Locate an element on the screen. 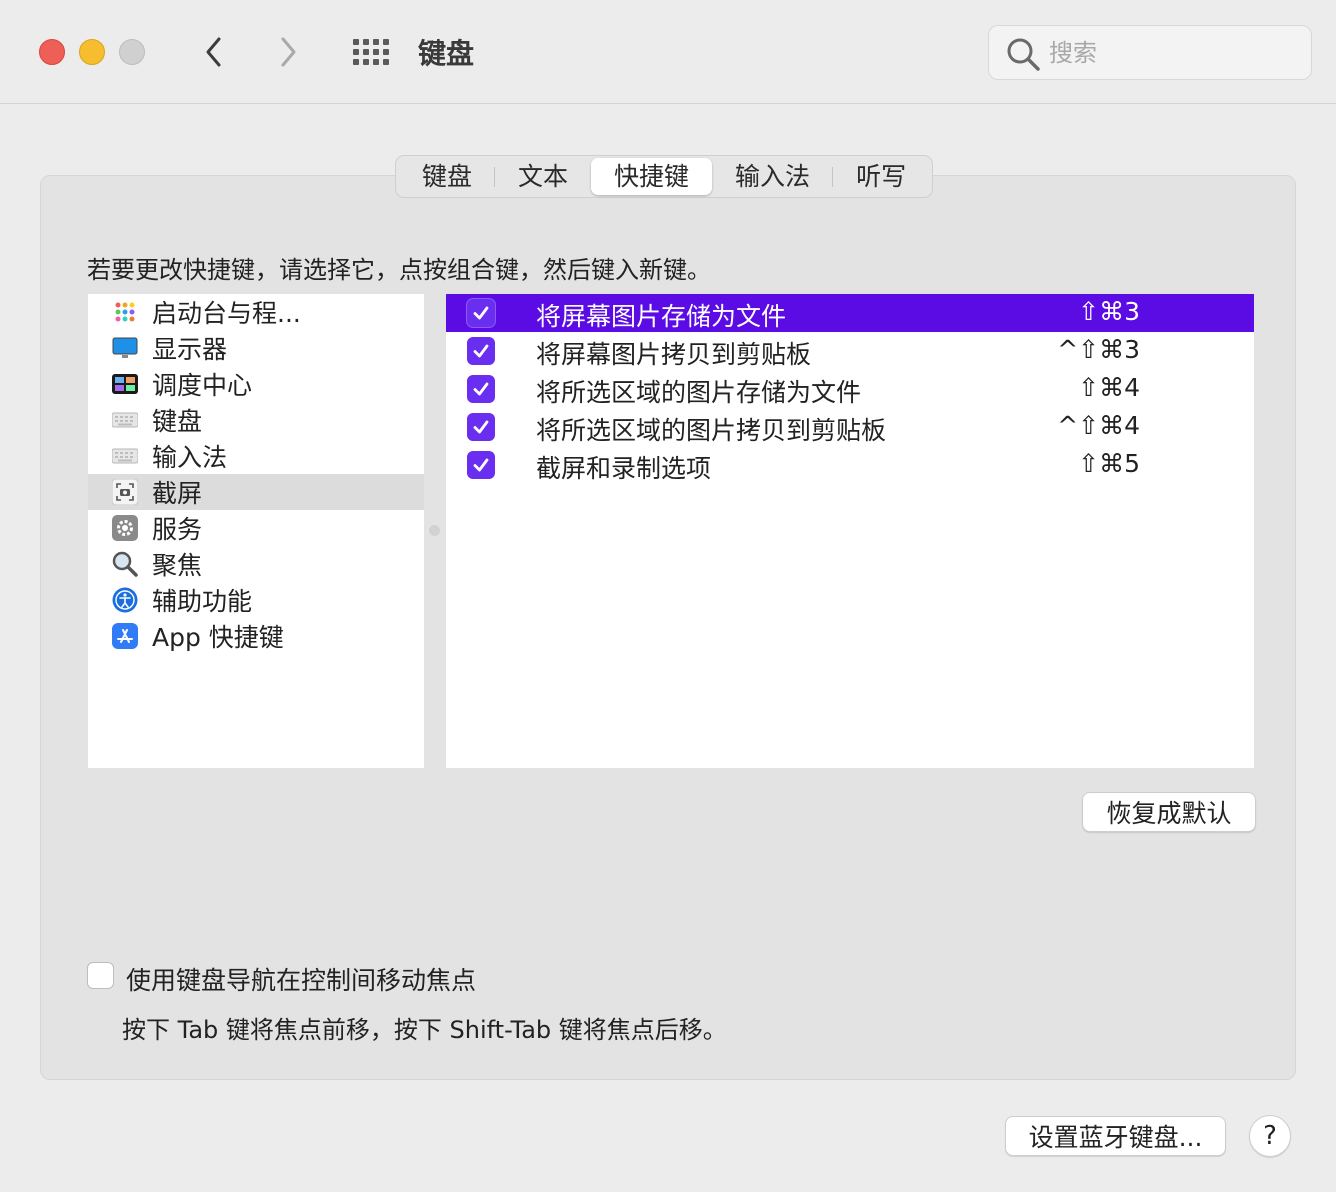 Image resolution: width=1336 pixels, height=1192 pixels. close-button is located at coordinates (52, 52).